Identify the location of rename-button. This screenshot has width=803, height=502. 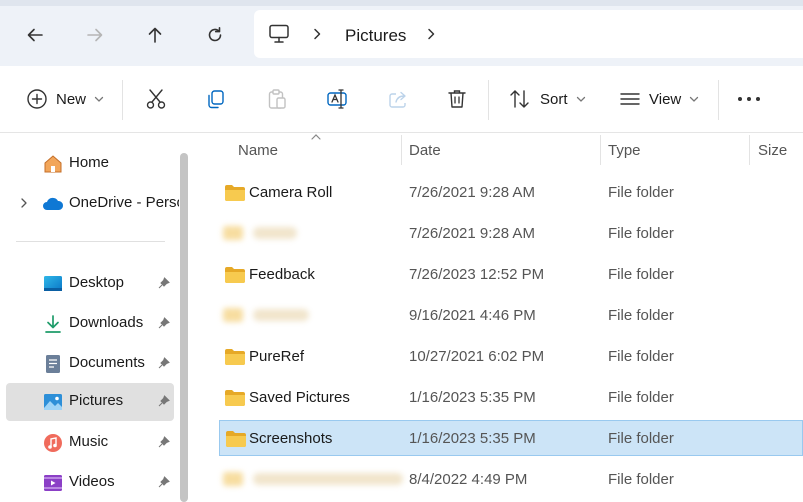
(338, 99).